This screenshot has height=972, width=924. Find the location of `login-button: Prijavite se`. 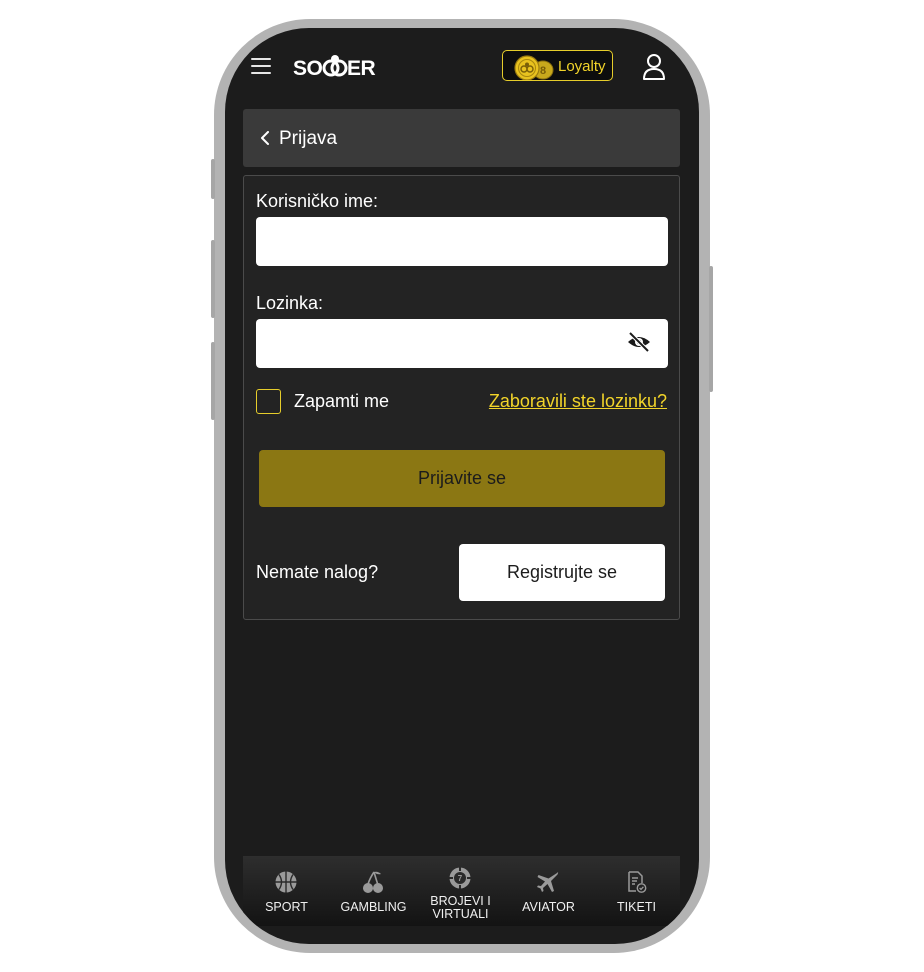

login-button: Prijavite se is located at coordinates (462, 478).